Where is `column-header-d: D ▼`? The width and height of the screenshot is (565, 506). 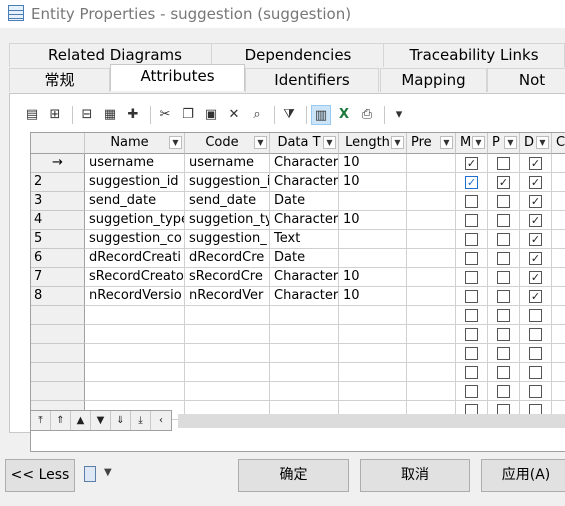
column-header-d: D ▼ is located at coordinates (536, 143).